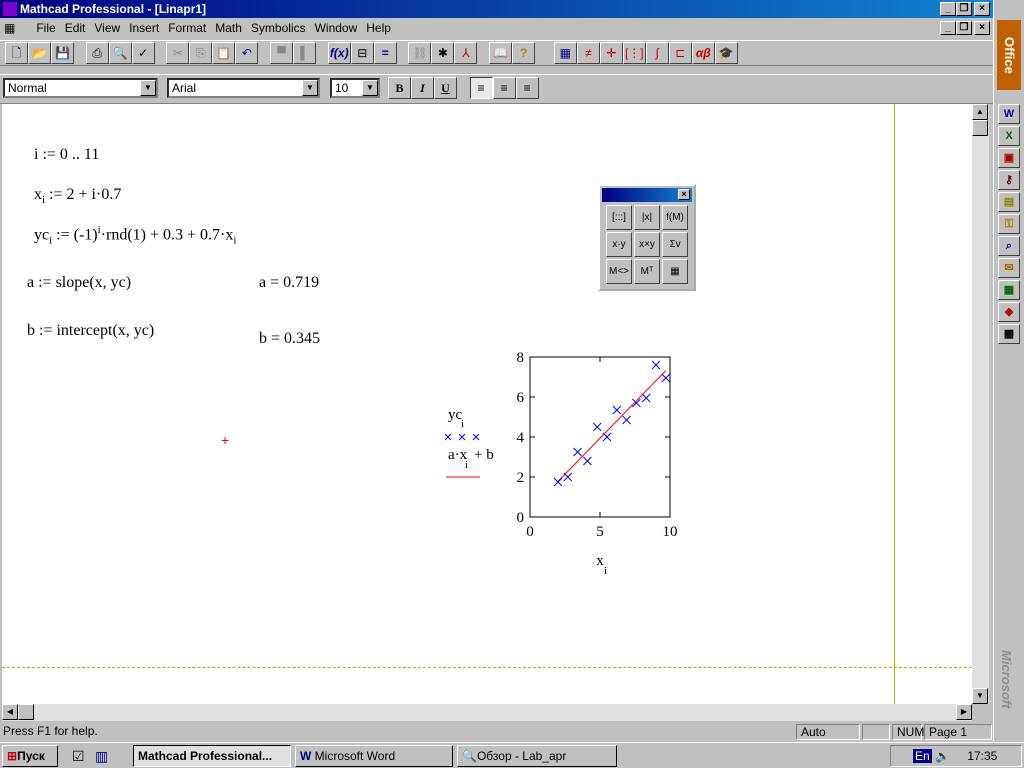 This screenshot has width=1024, height=768. I want to click on binder-icon: ▤, so click(1009, 202).